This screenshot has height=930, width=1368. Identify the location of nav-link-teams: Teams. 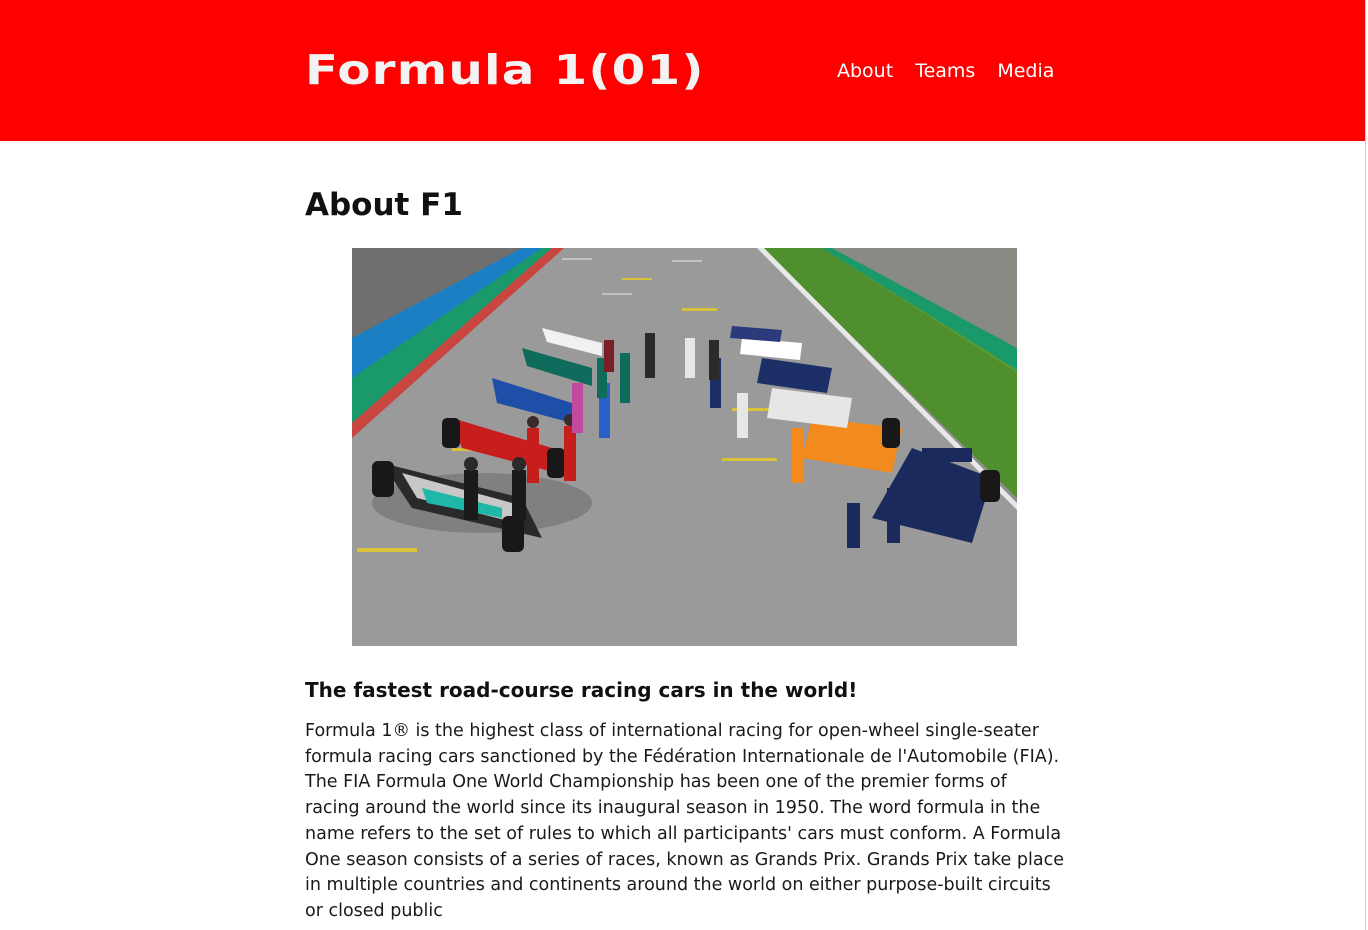
(945, 71).